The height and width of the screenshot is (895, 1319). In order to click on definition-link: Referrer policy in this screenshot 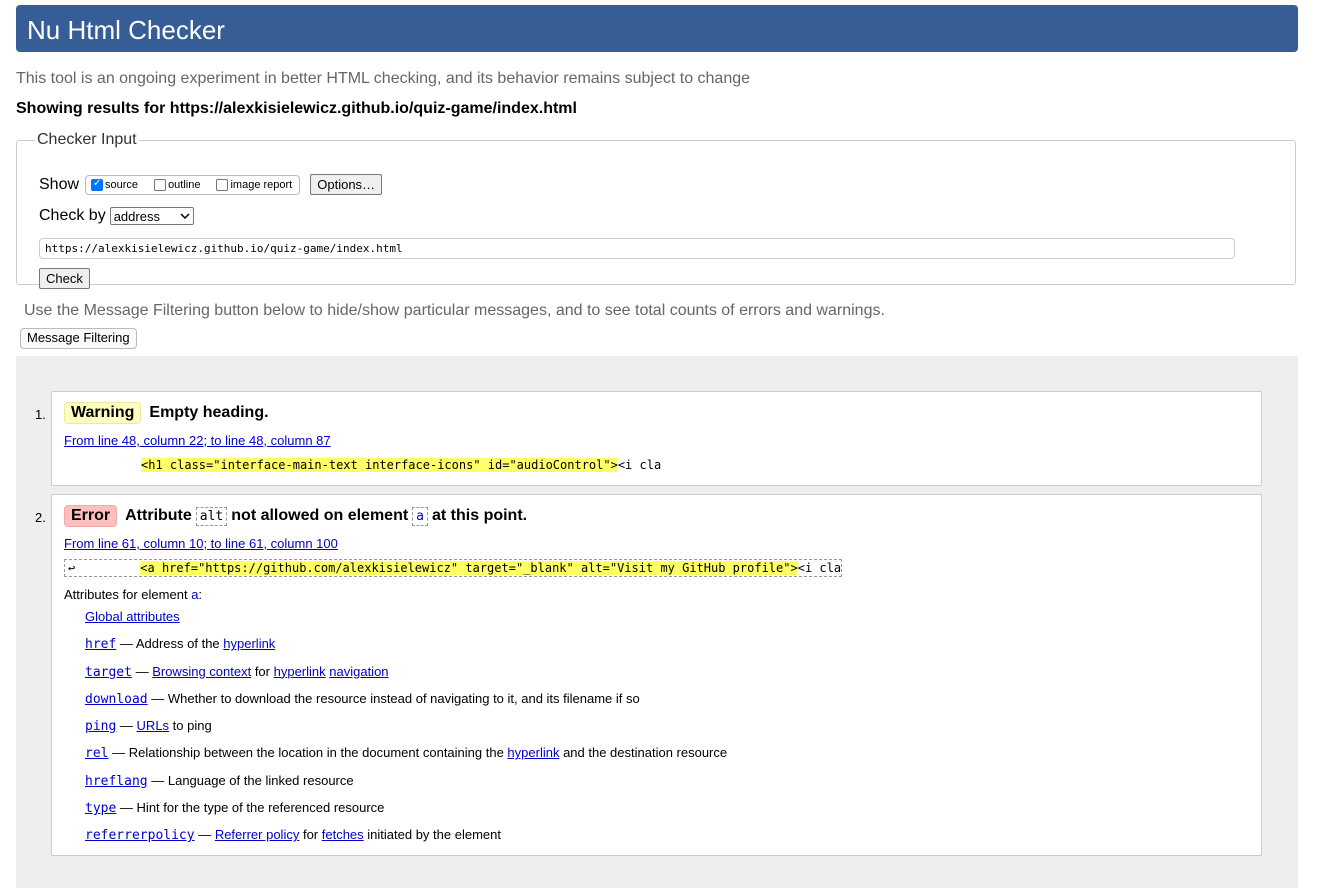, I will do `click(257, 834)`.